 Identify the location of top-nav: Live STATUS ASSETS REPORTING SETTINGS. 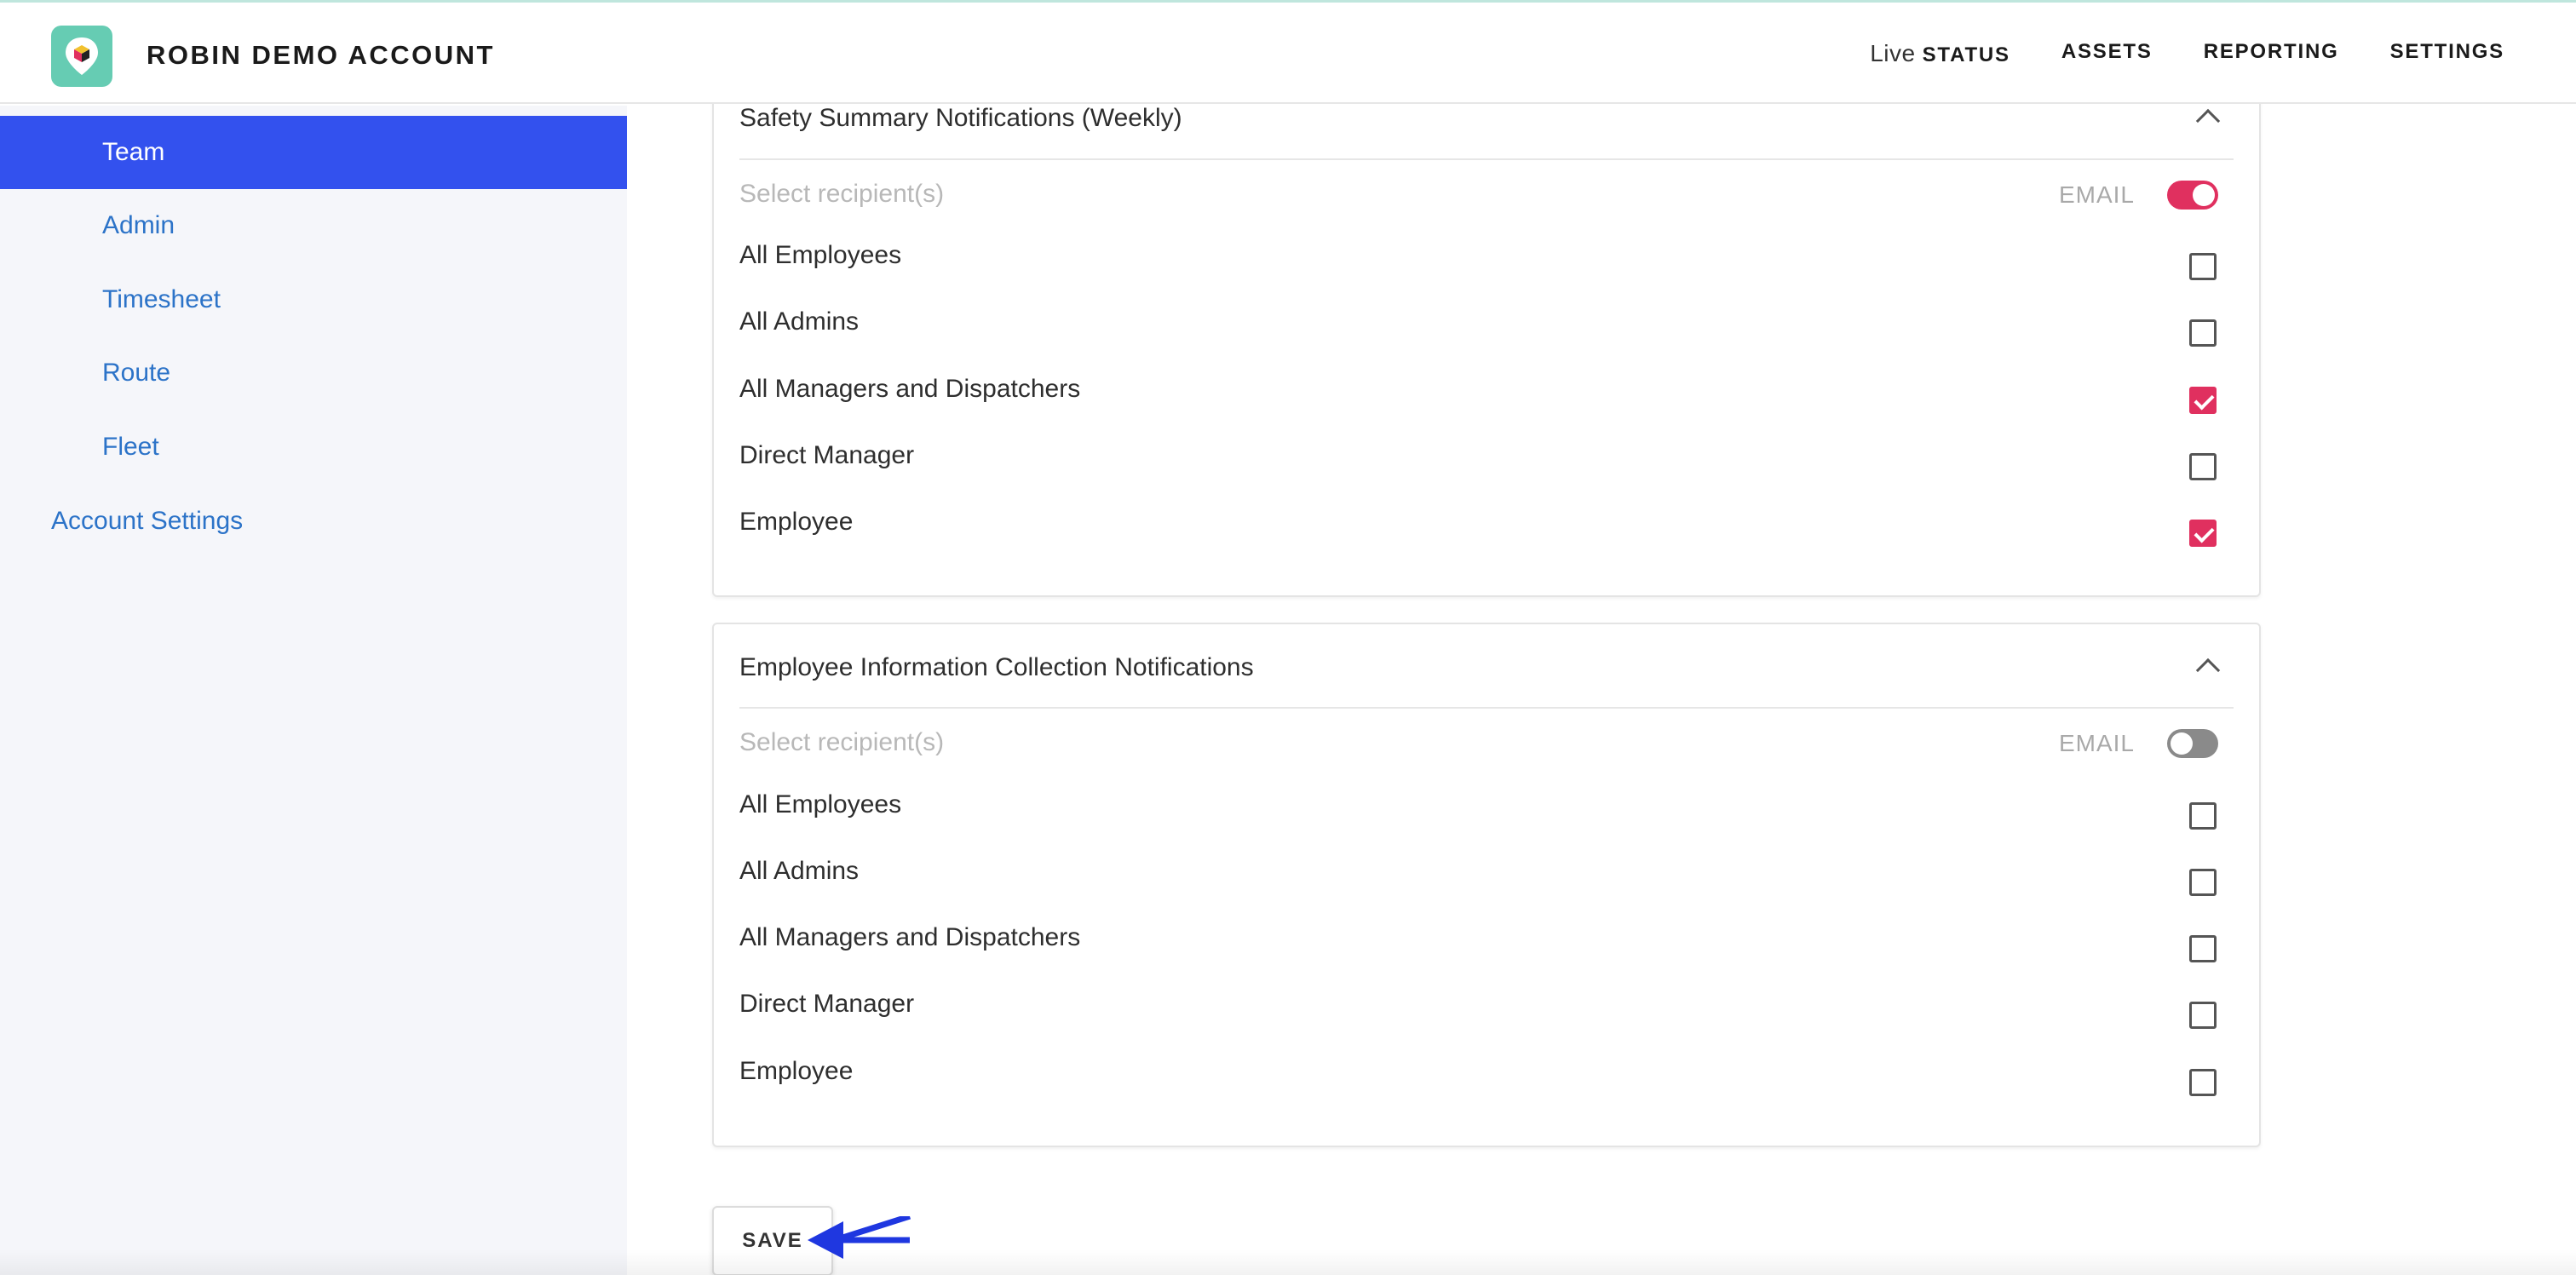
(2187, 53).